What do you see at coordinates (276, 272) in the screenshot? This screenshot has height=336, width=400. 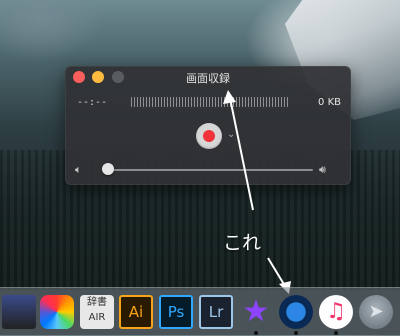 I see `arrow-to-dock` at bounding box center [276, 272].